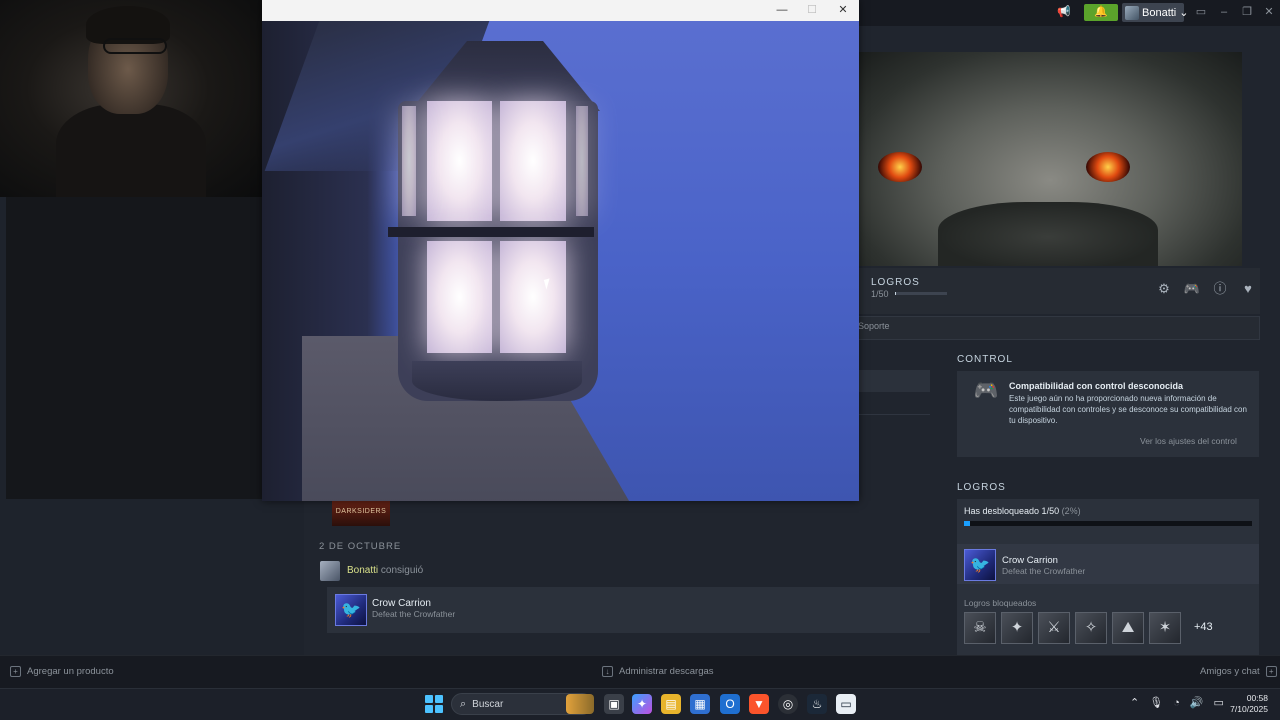 Image resolution: width=1280 pixels, height=720 pixels. What do you see at coordinates (134, 348) in the screenshot?
I see `overlay-shadow` at bounding box center [134, 348].